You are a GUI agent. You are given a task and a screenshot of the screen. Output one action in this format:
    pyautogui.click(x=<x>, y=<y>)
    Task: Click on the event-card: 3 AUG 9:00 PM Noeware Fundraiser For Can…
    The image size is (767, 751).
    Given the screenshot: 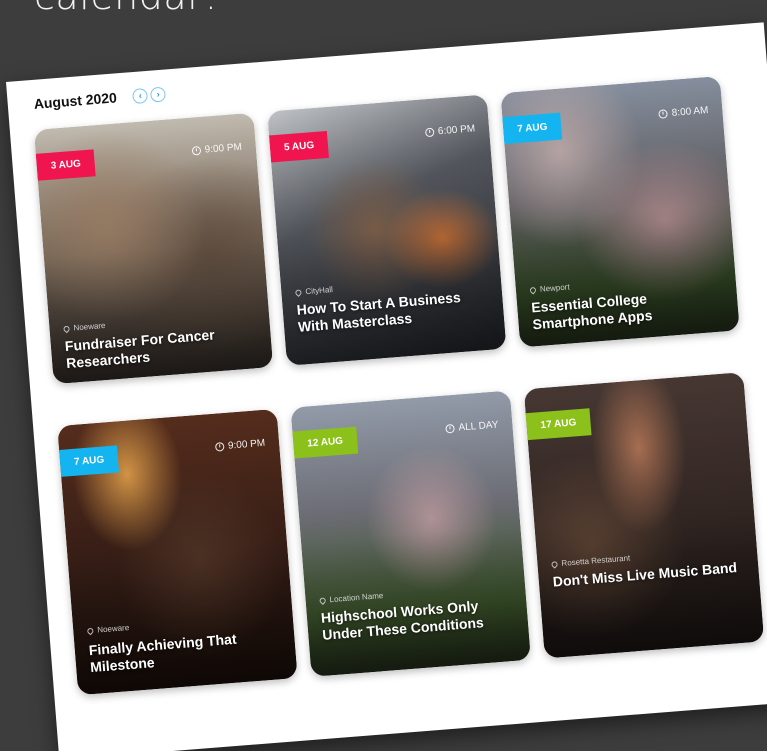 What is the action you would take?
    pyautogui.click(x=153, y=248)
    